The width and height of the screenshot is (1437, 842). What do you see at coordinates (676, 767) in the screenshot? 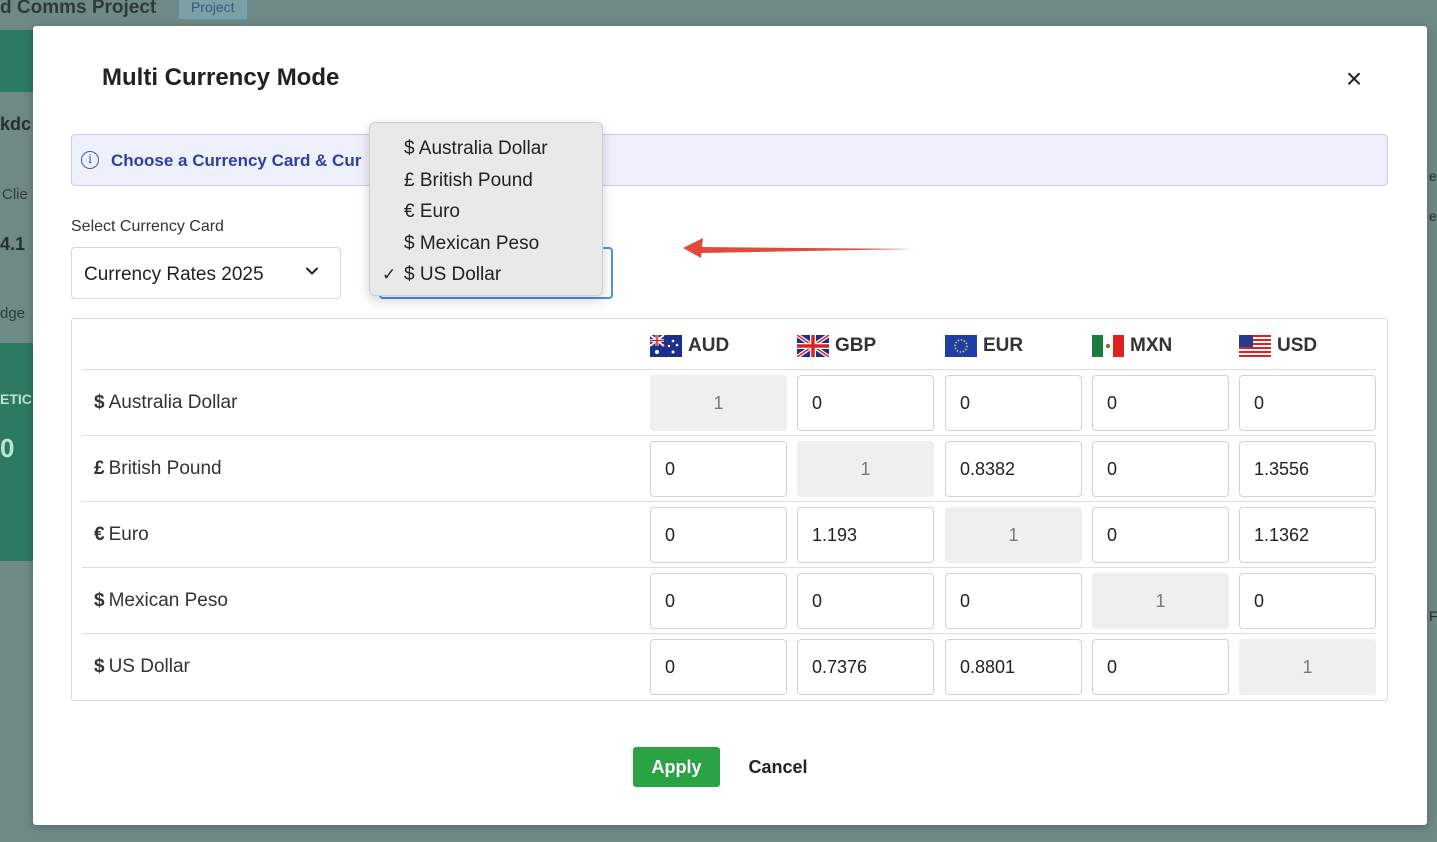
I see `apply-button: Apply` at bounding box center [676, 767].